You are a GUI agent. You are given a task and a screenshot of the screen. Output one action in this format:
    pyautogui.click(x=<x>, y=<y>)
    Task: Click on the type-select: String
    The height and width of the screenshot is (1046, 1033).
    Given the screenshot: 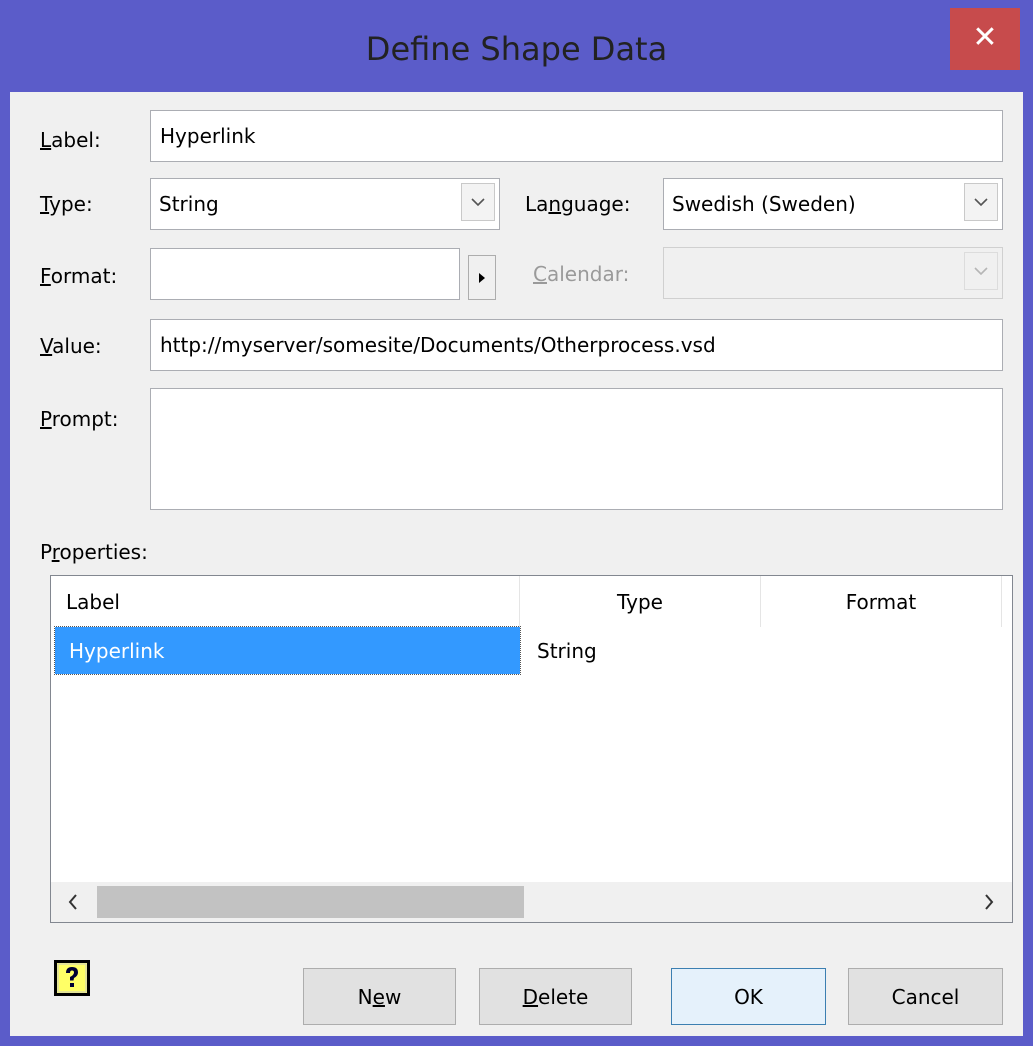 What is the action you would take?
    pyautogui.click(x=325, y=204)
    